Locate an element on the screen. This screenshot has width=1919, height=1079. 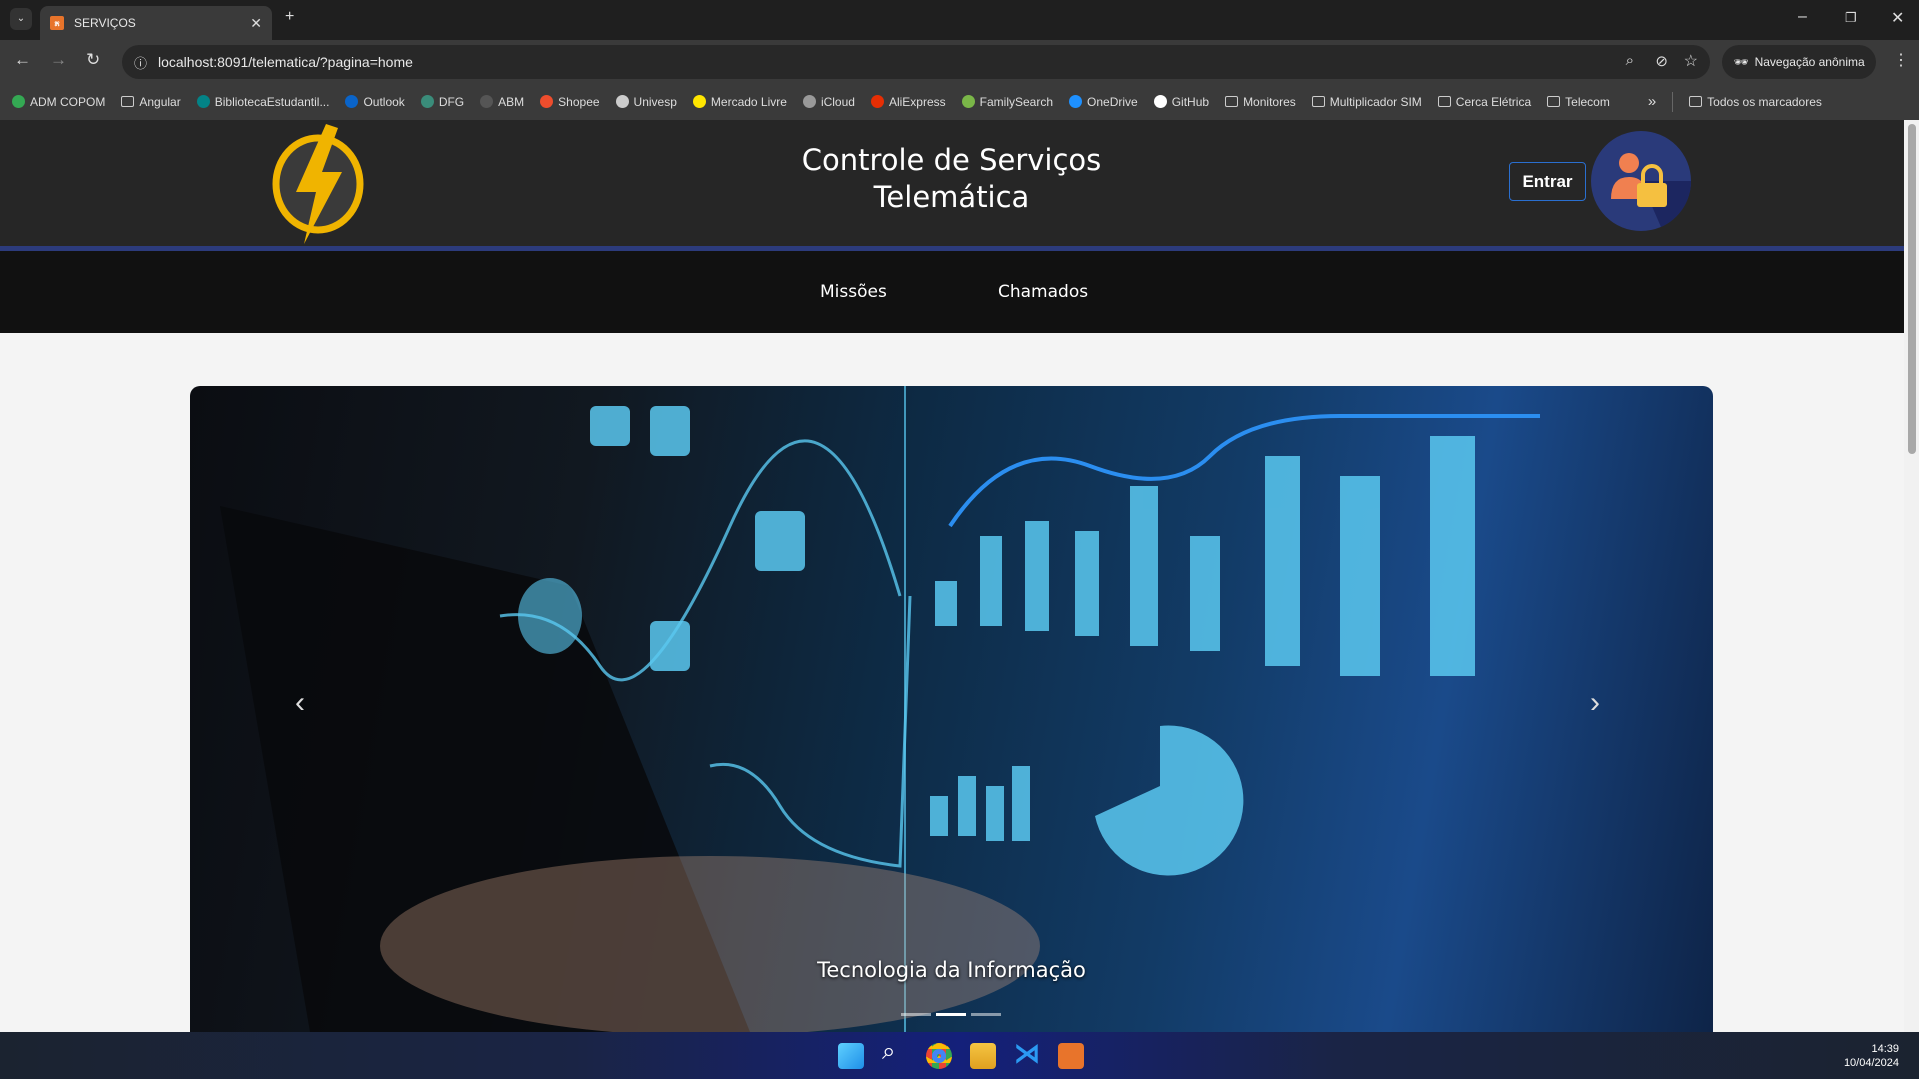
restore-button: ❐ is located at coordinates (1851, 18).